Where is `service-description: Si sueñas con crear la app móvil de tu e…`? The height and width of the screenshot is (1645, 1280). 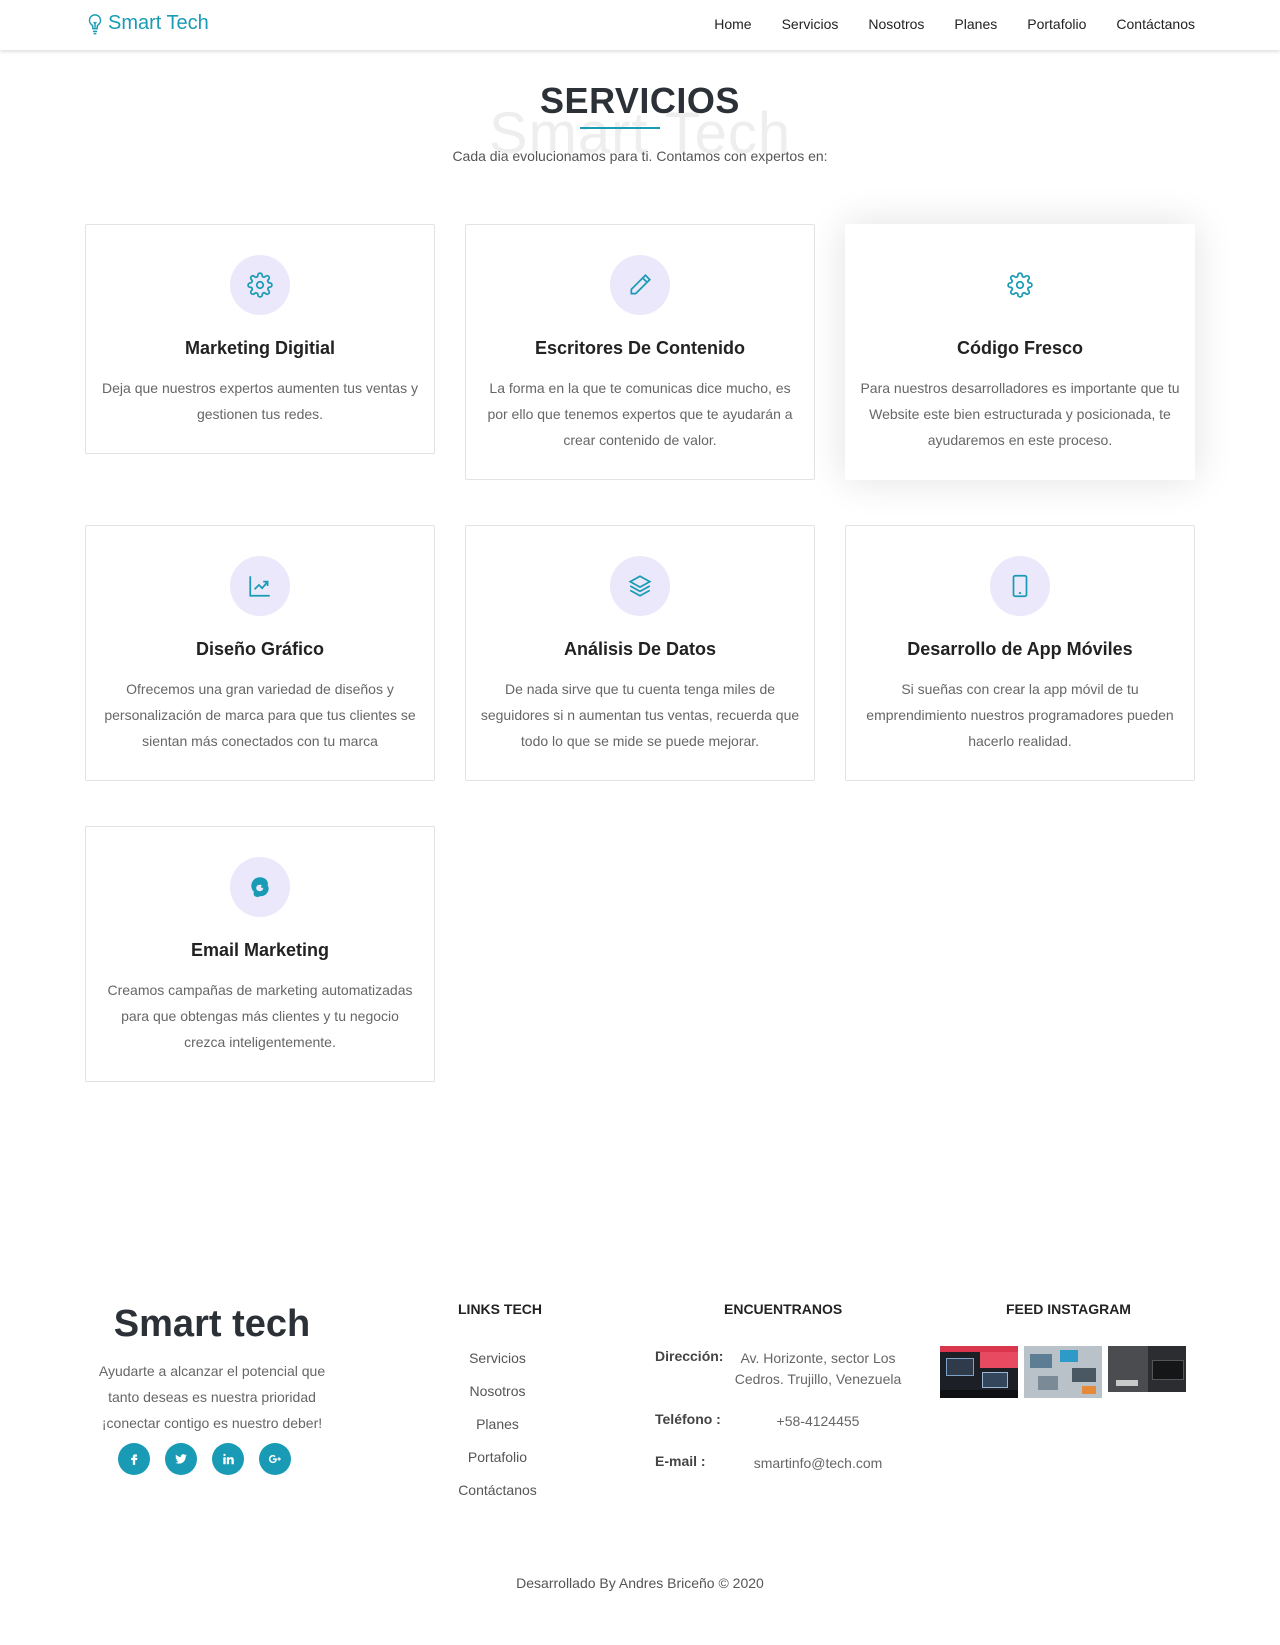
service-description: Si sueñas con crear la app móvil de tu e… is located at coordinates (1020, 715).